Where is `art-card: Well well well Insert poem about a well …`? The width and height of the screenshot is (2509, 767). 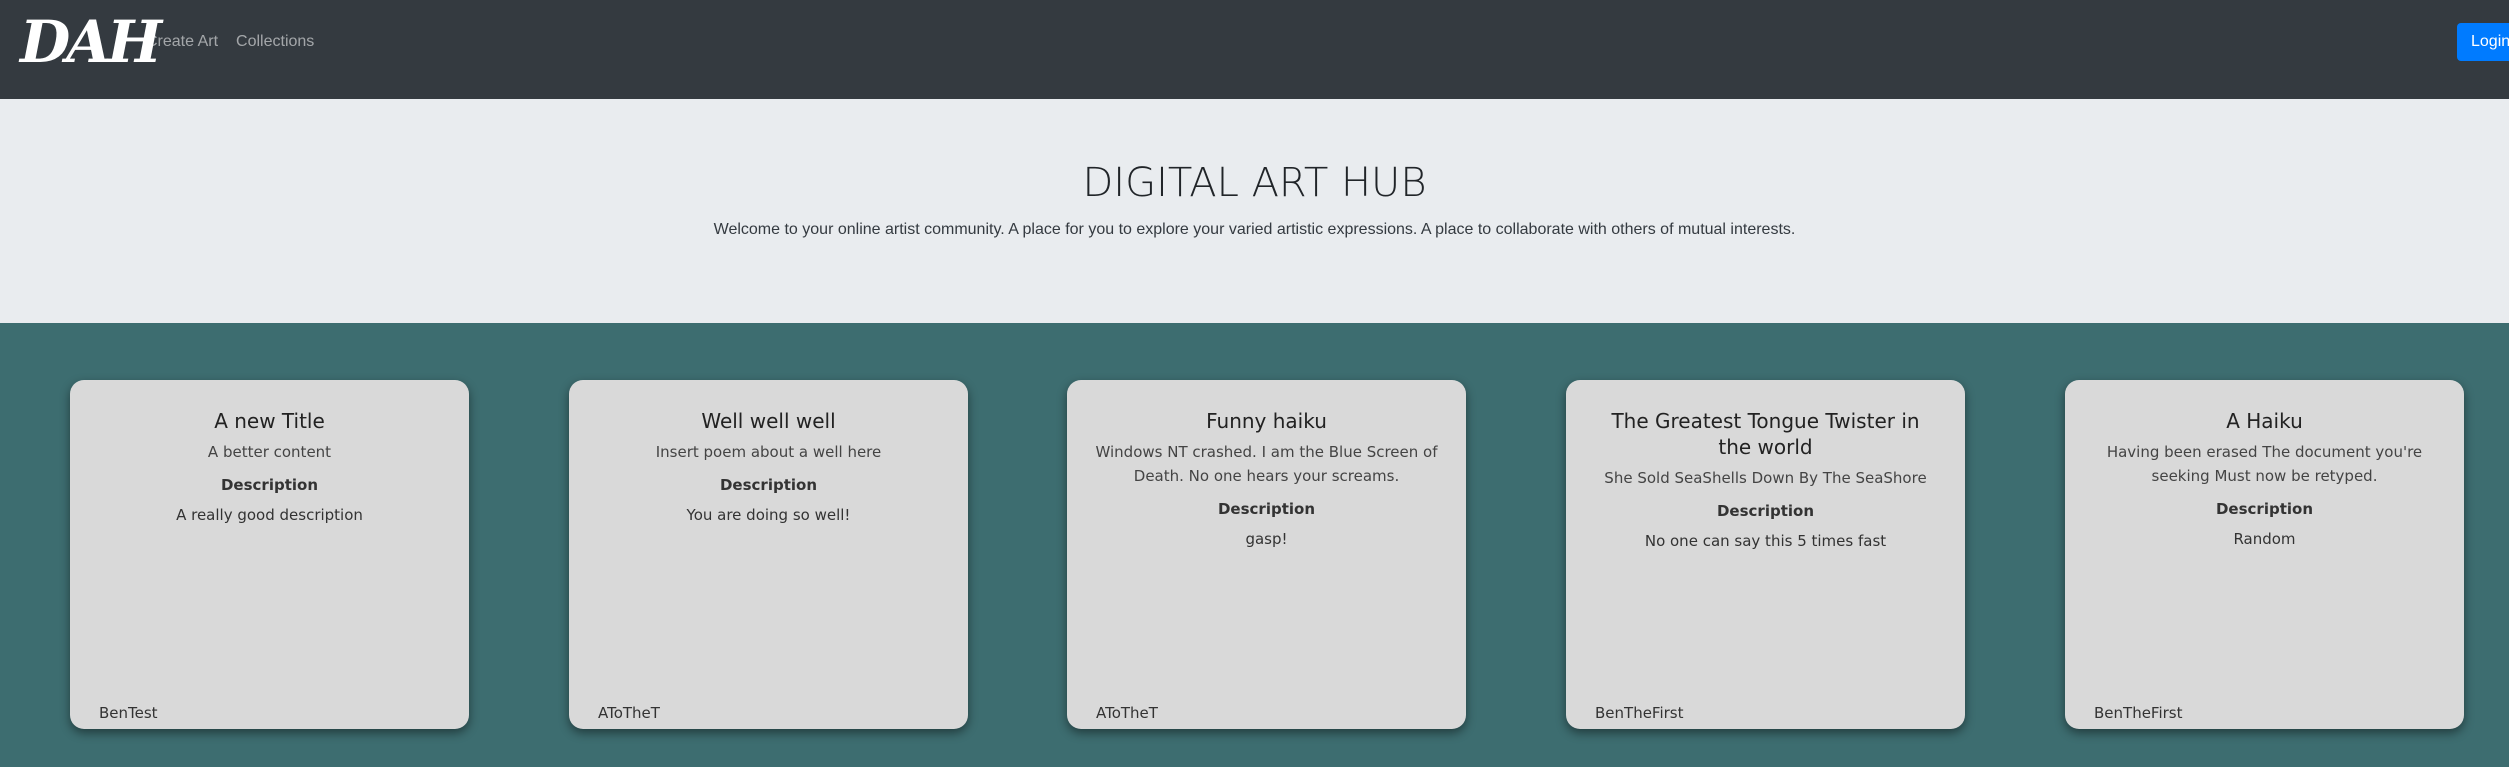 art-card: Well well well Insert poem about a well … is located at coordinates (768, 554).